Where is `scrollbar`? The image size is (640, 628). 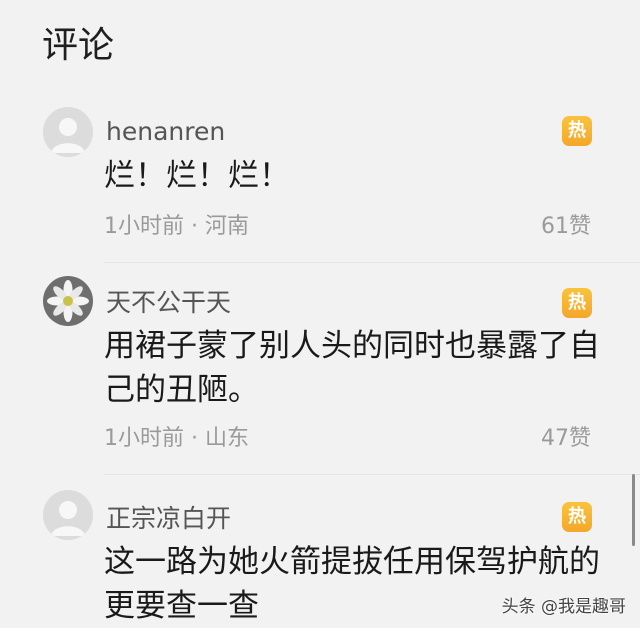
scrollbar is located at coordinates (633, 510).